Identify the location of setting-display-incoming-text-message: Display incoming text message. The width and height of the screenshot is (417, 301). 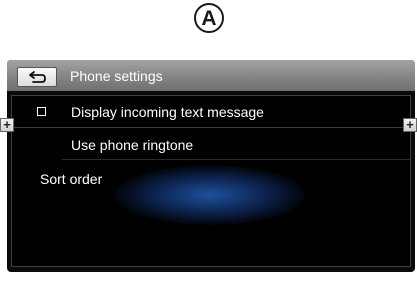
(211, 112).